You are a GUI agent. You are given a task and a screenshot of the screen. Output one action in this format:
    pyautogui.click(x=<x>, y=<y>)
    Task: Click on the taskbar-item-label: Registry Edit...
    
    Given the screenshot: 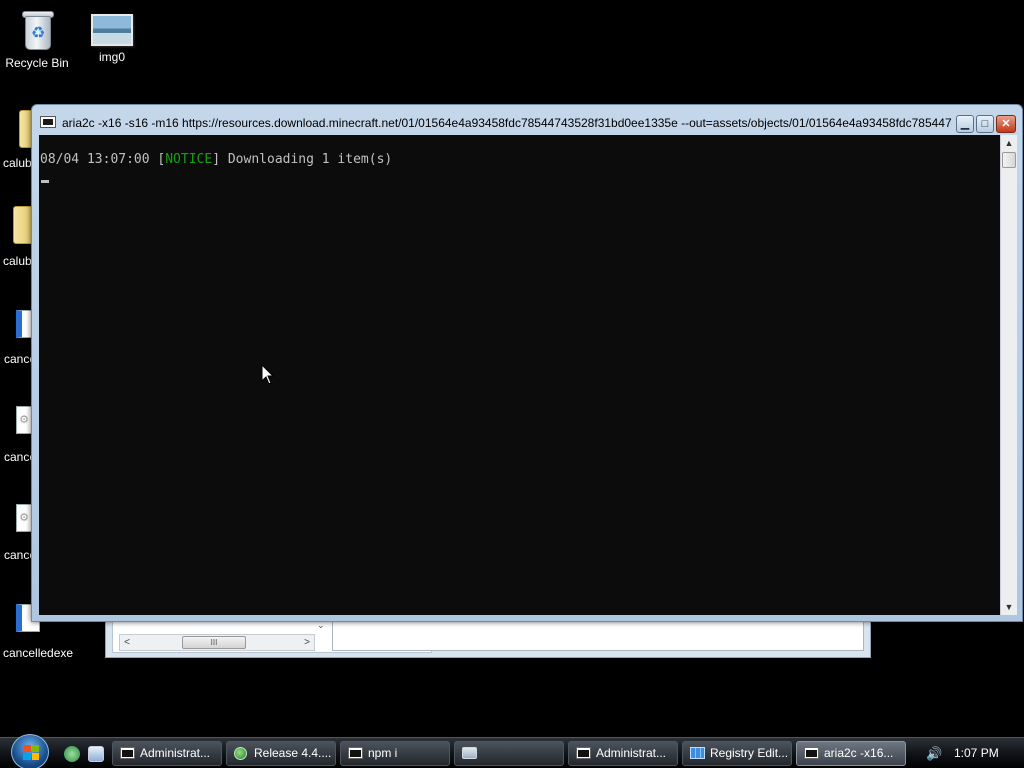 What is the action you would take?
    pyautogui.click(x=749, y=753)
    